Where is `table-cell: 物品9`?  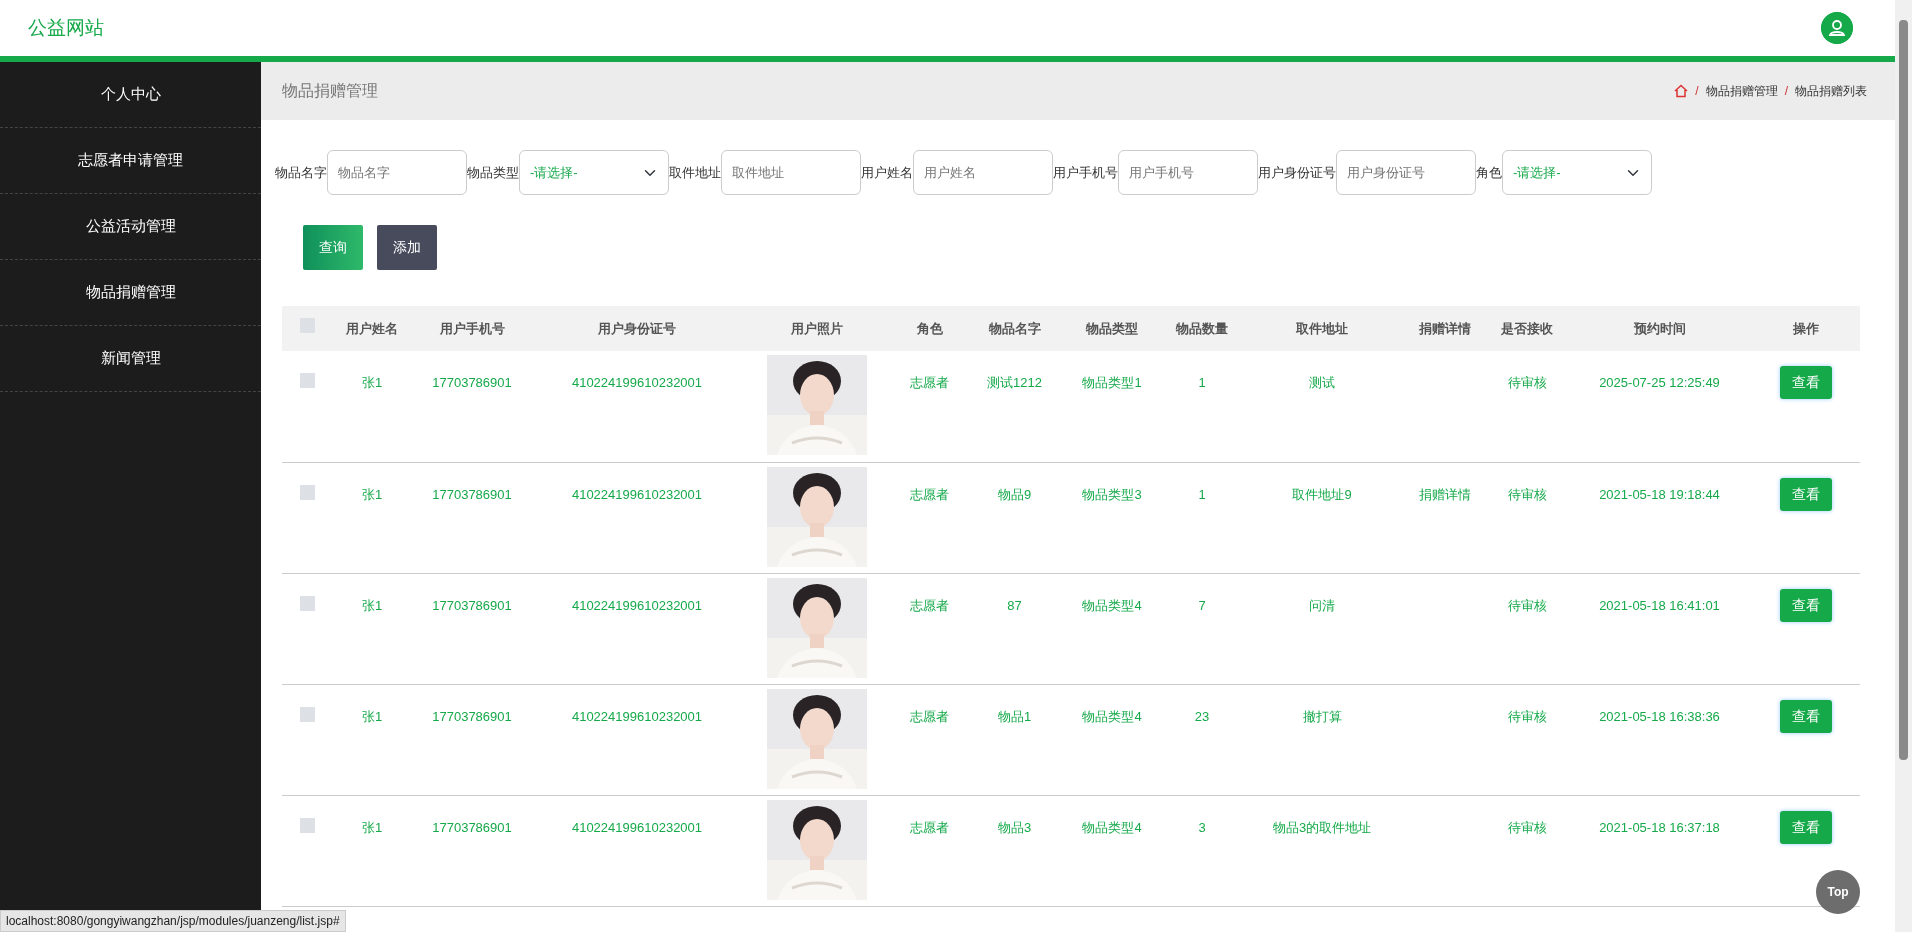 table-cell: 物品9 is located at coordinates (1014, 494).